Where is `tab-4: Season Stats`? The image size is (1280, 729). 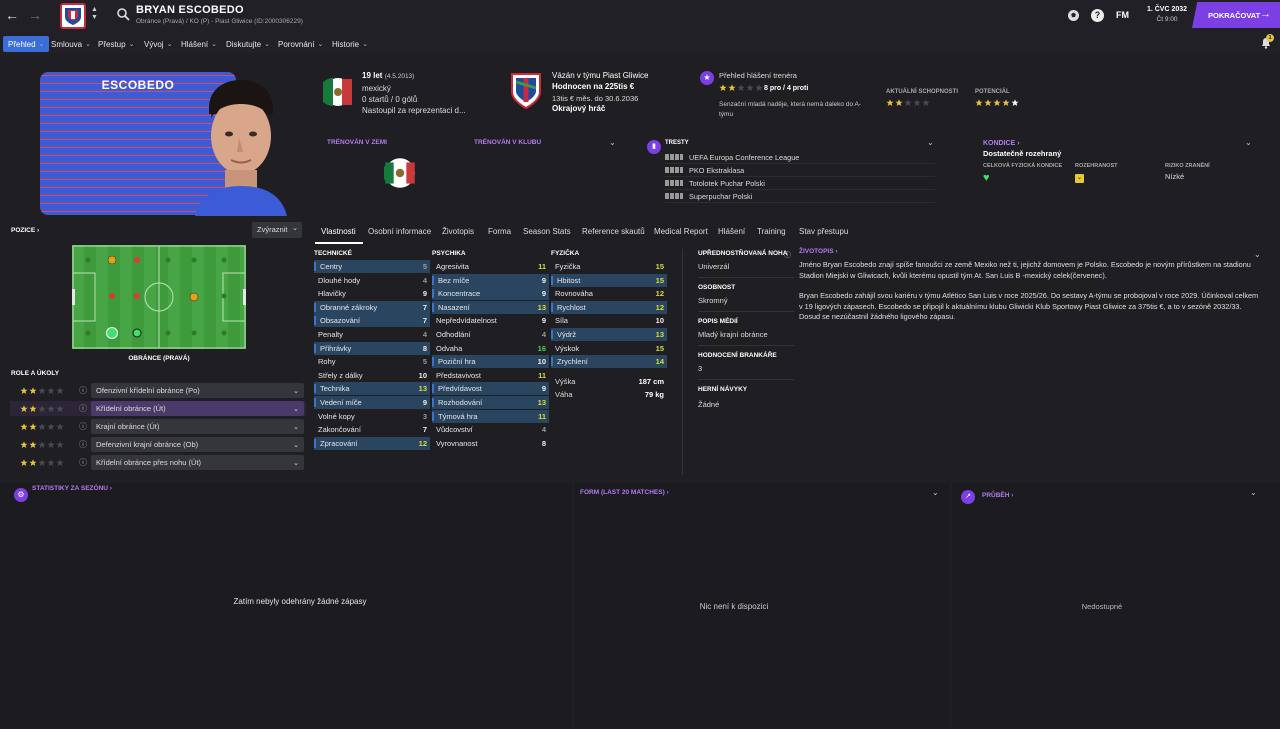
tab-4: Season Stats is located at coordinates (547, 231).